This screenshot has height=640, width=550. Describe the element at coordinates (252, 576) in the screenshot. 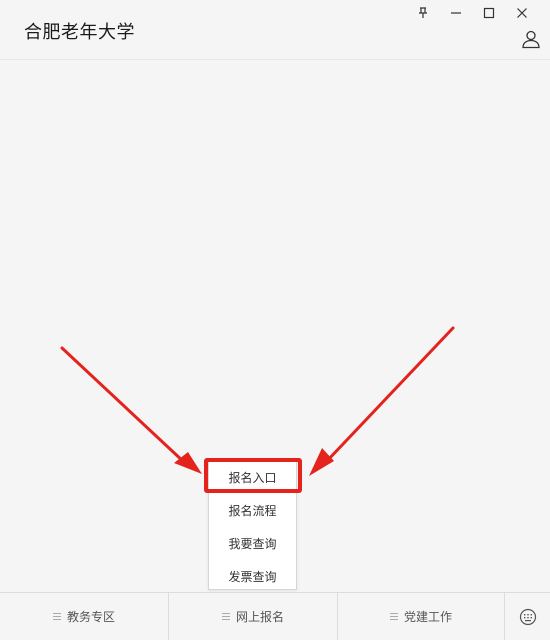

I see `menu-item-invoice-query: 发票查询` at that location.